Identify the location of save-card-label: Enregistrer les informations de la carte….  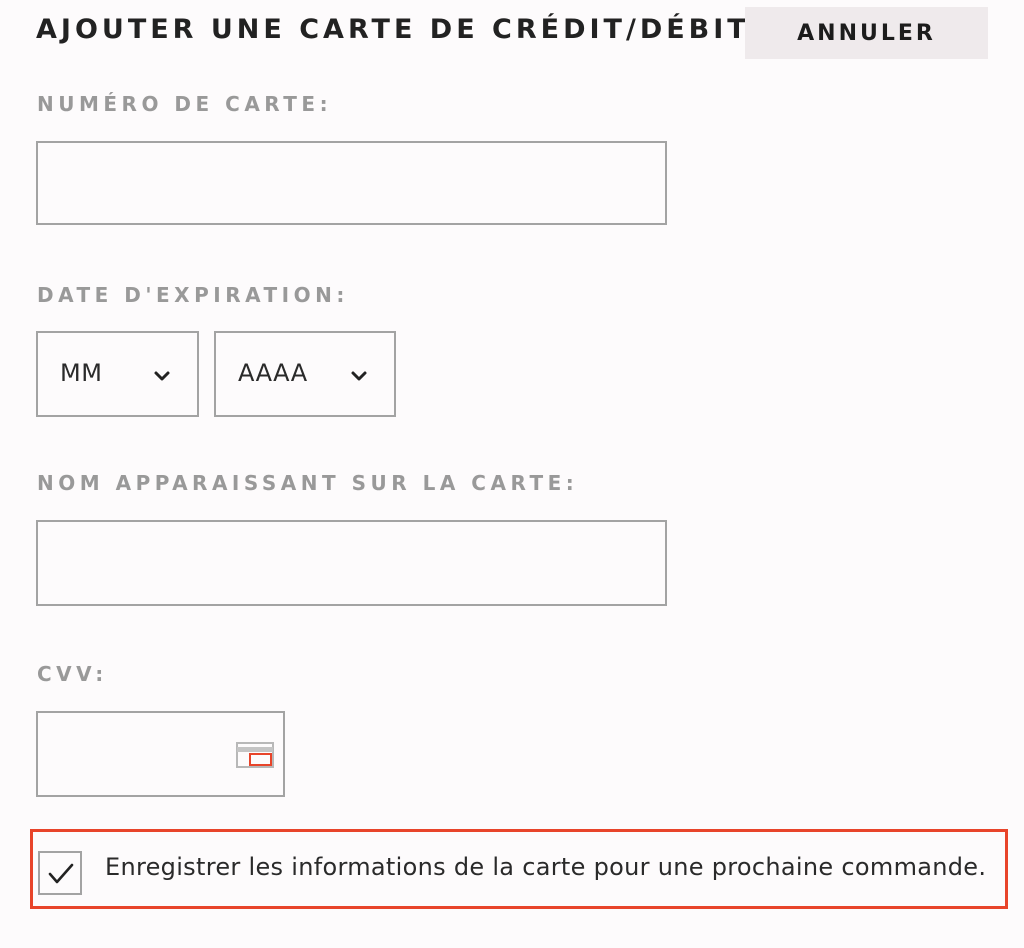
(546, 867).